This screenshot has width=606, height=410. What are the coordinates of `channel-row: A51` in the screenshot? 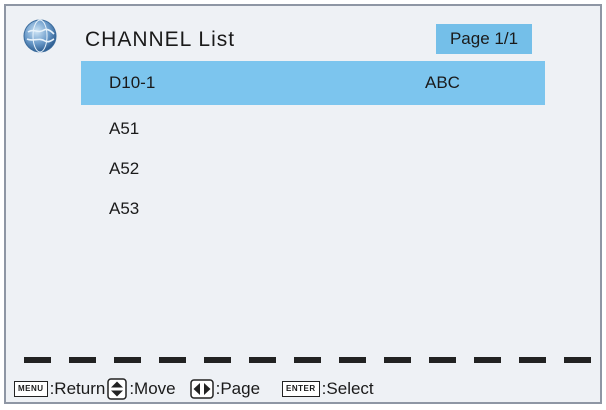 It's located at (313, 129).